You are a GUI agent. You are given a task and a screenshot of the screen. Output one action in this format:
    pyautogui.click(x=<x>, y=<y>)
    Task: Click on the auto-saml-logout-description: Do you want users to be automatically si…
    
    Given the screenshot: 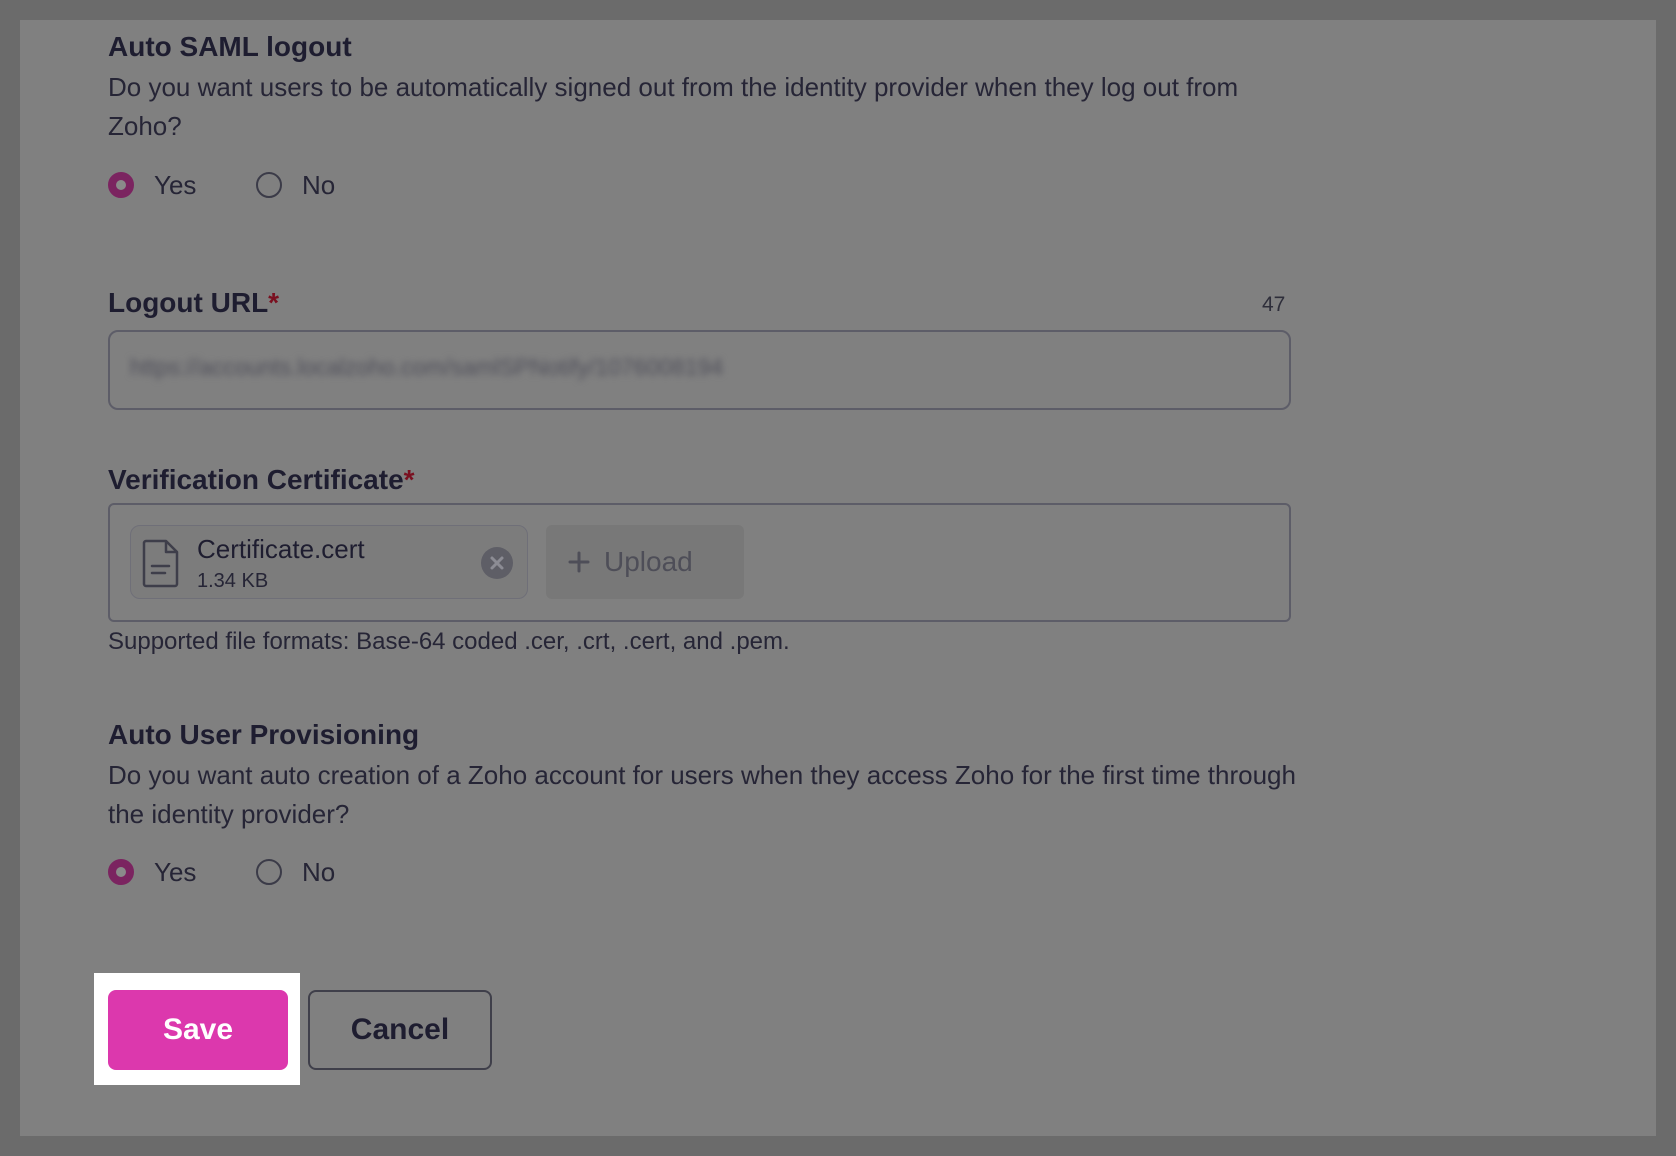 What is the action you would take?
    pyautogui.click(x=673, y=106)
    